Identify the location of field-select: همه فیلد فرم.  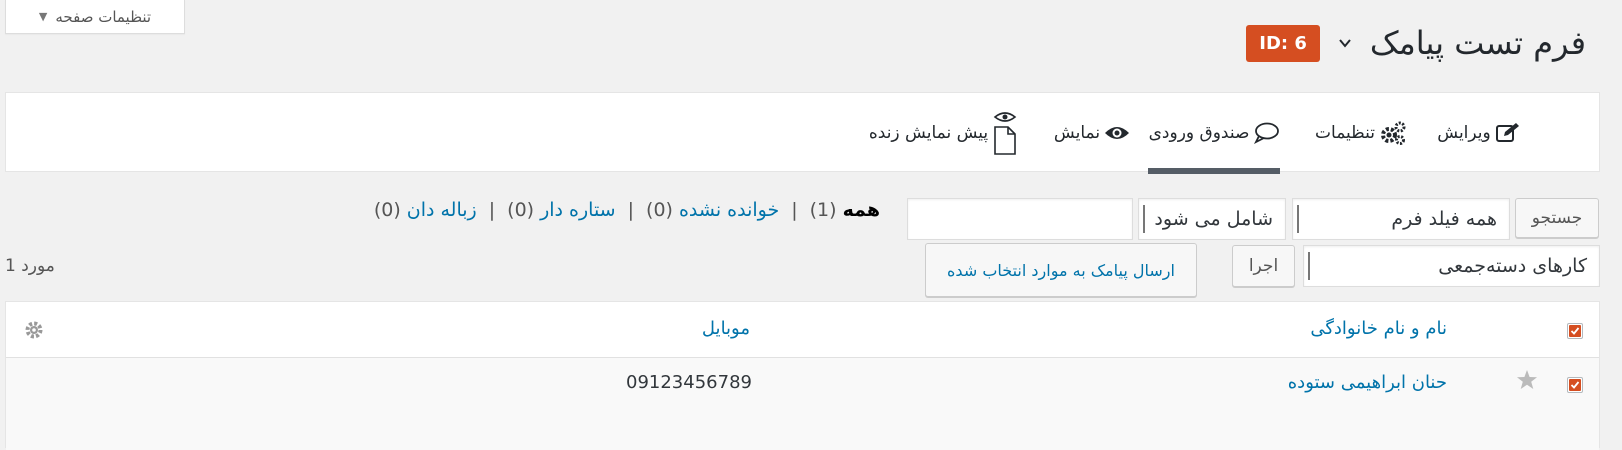
(1401, 219).